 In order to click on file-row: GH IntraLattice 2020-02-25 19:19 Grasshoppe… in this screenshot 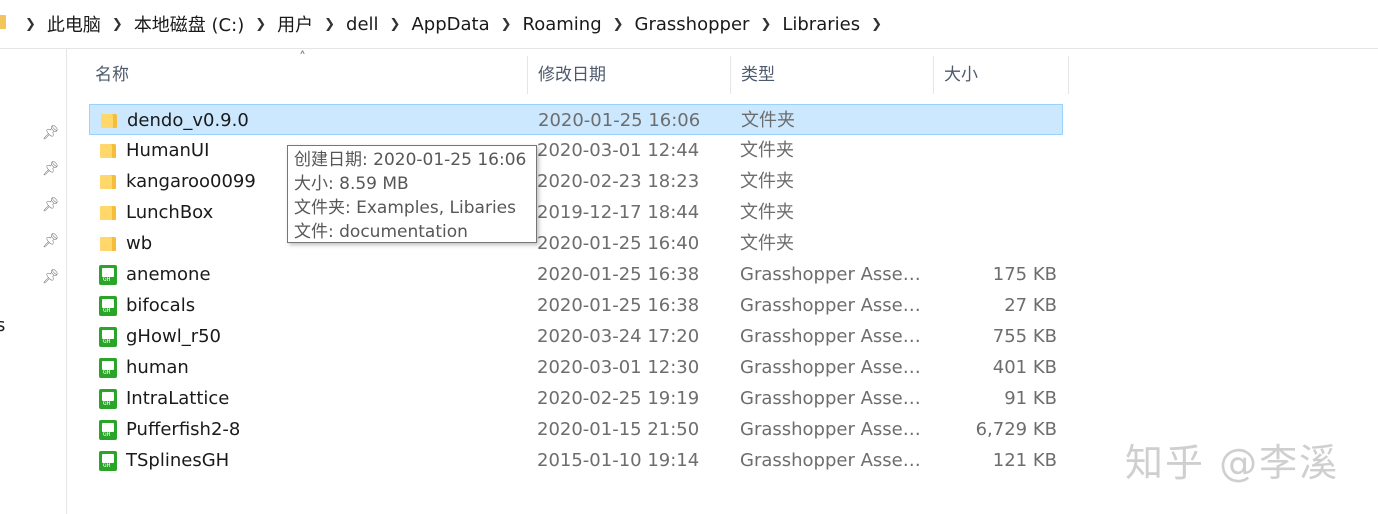, I will do `click(576, 398)`.